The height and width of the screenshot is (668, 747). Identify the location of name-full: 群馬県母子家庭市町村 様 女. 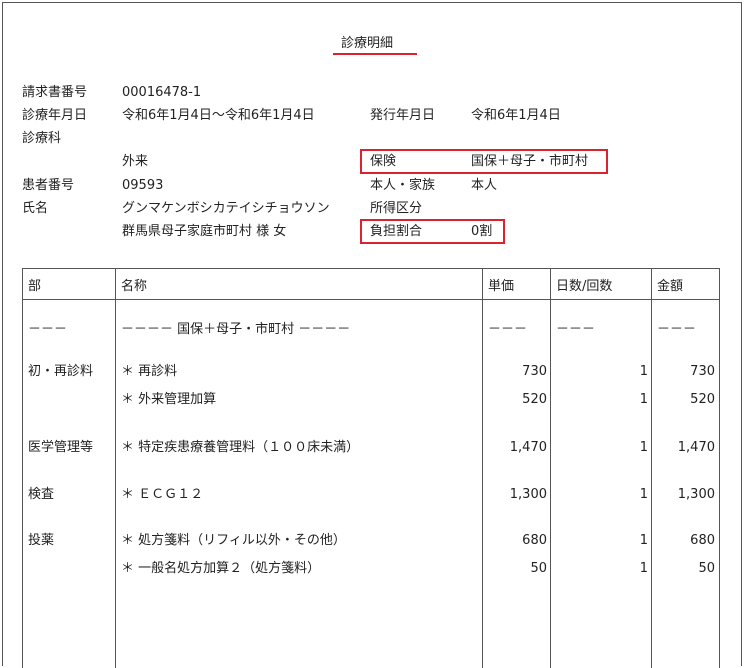
(204, 232).